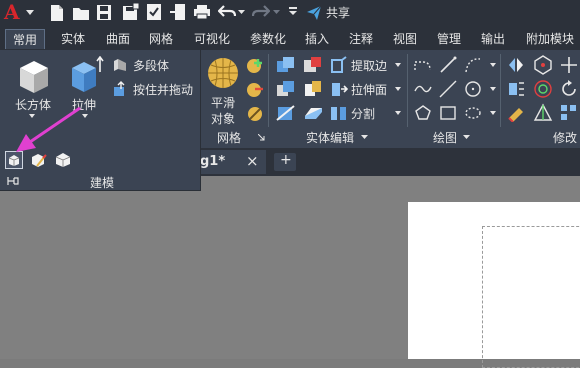 Image resolution: width=580 pixels, height=368 pixels. I want to click on split-dropdown-icon, so click(398, 113).